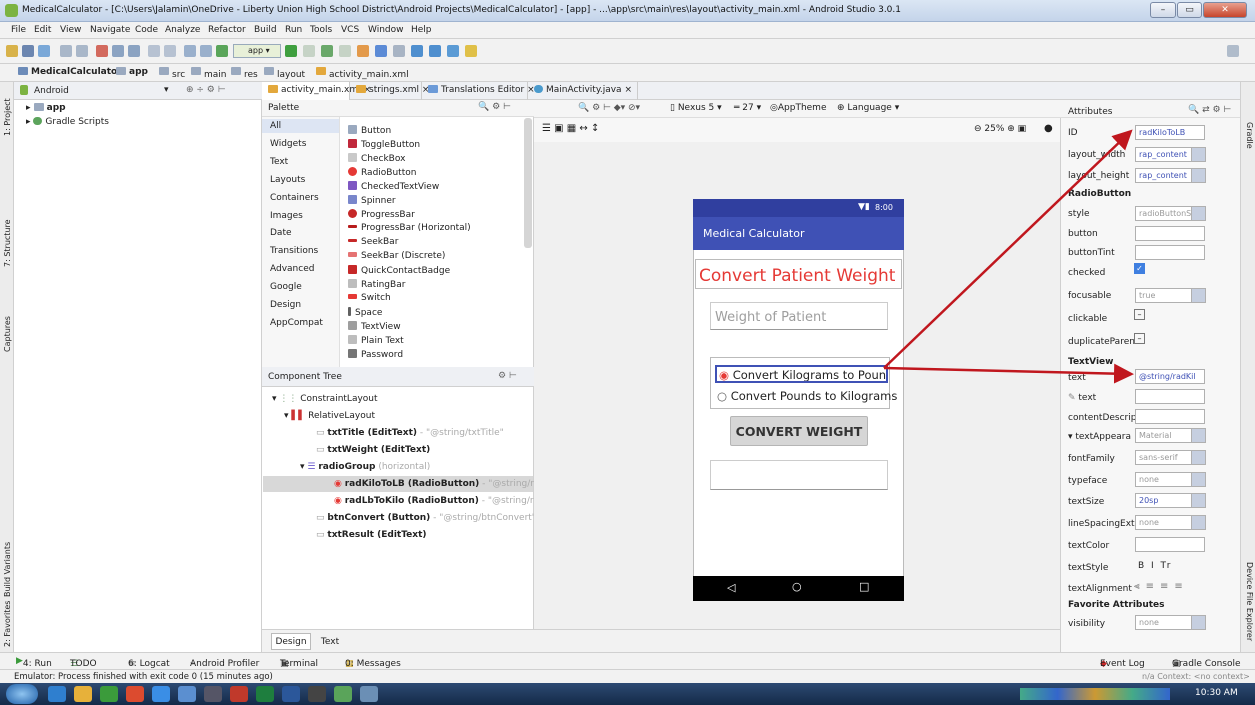  What do you see at coordinates (1008, 373) in the screenshot?
I see `arrow-to-text` at bounding box center [1008, 373].